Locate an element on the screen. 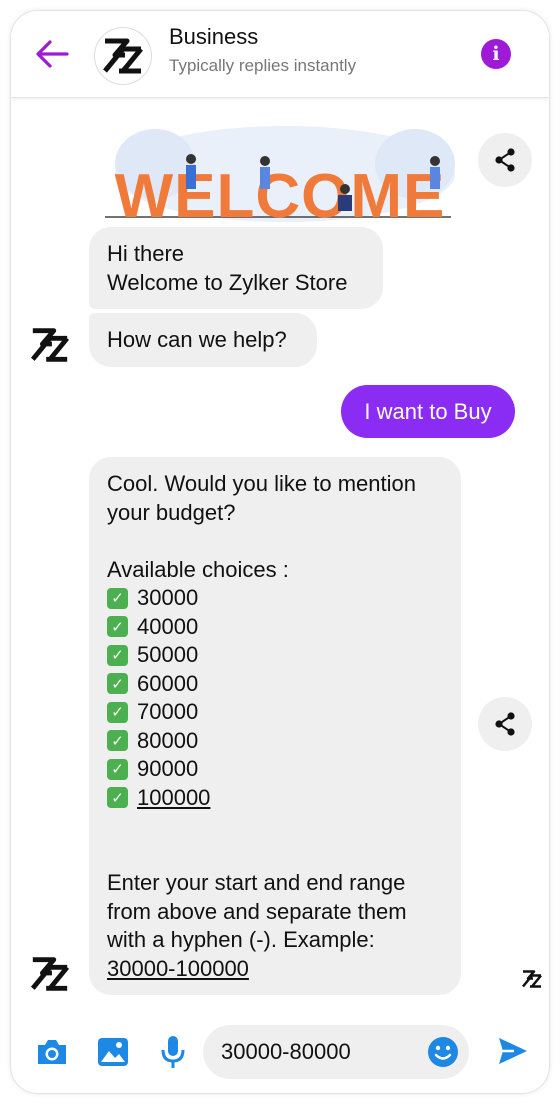 This screenshot has height=1104, width=560. info-icon: i is located at coordinates (496, 54).